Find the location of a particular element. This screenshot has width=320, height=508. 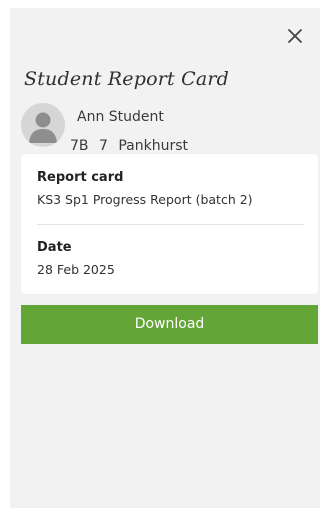

divider is located at coordinates (170, 224).